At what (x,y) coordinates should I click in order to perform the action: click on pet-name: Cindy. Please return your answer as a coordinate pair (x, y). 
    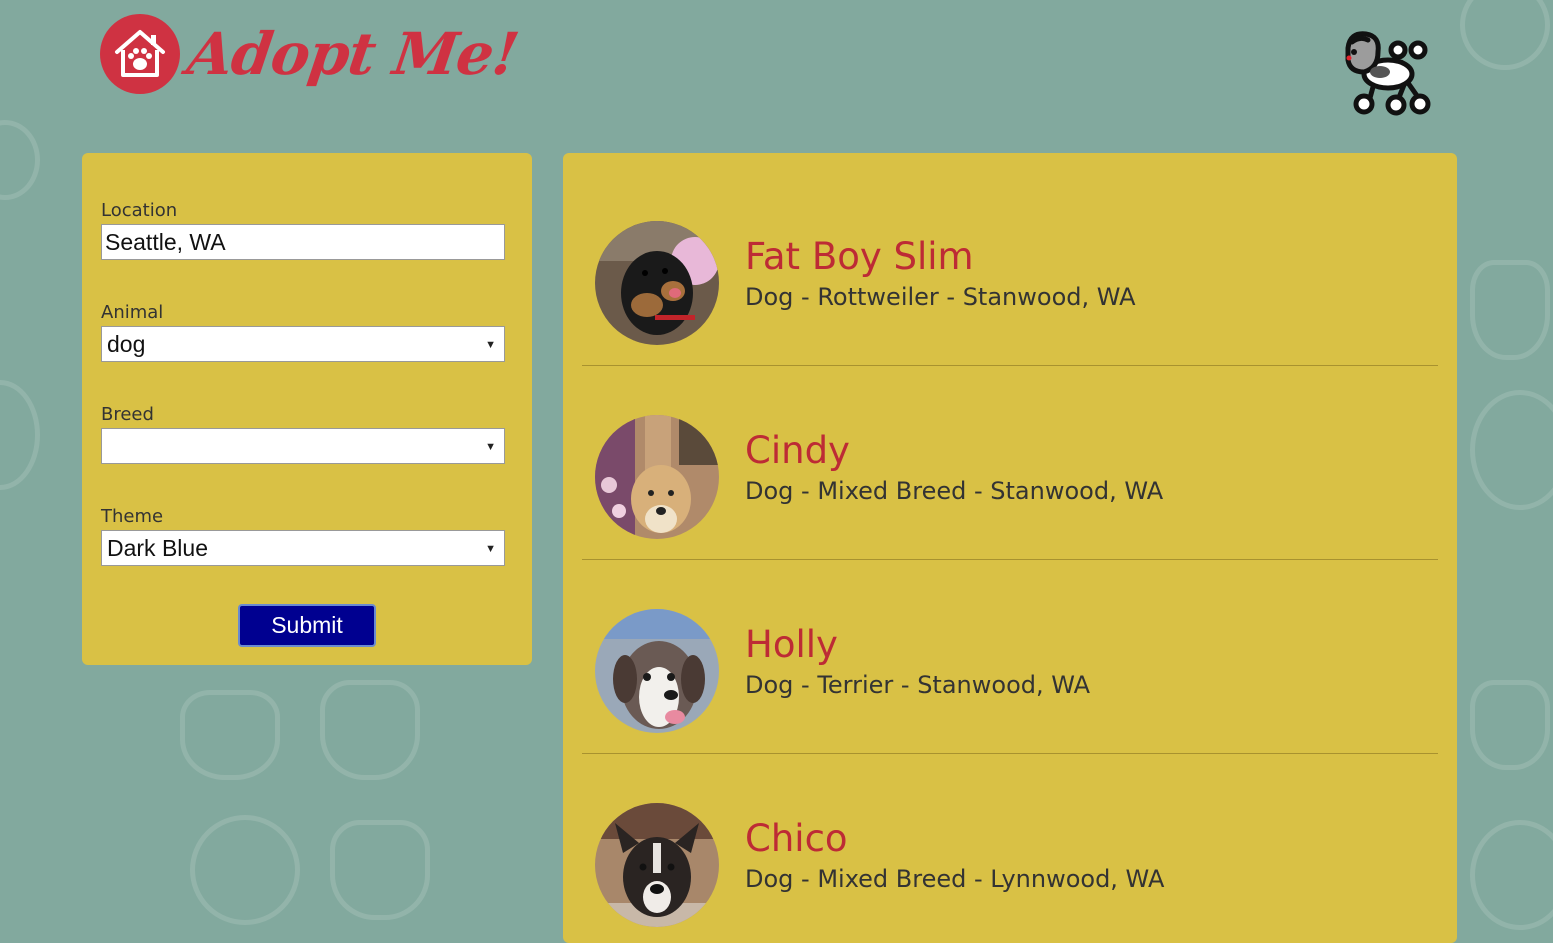
    Looking at the image, I should click on (797, 450).